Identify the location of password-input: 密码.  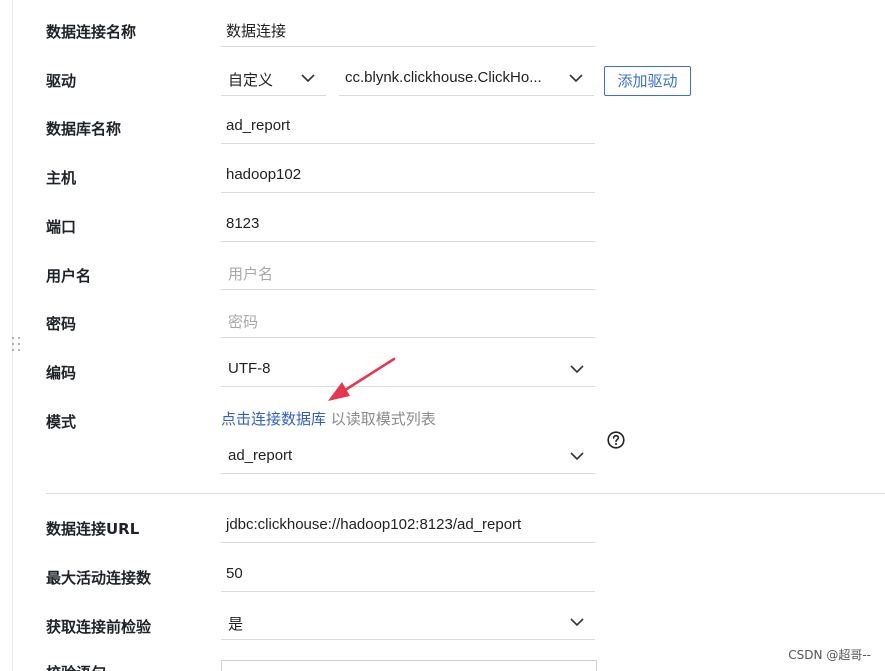
(408, 321).